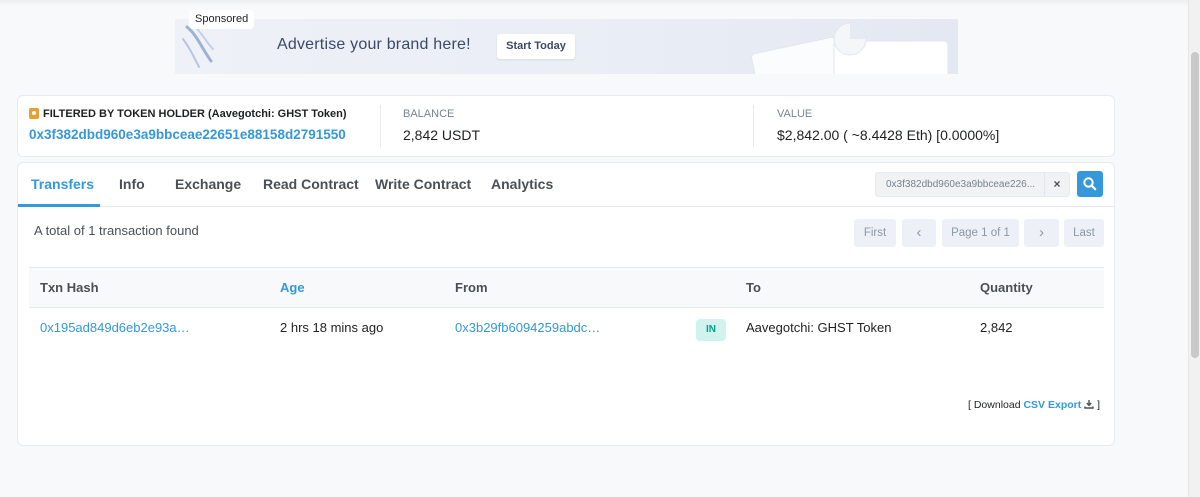 The image size is (1200, 497). Describe the element at coordinates (522, 184) in the screenshot. I see `tab-analytics: Analytics` at that location.